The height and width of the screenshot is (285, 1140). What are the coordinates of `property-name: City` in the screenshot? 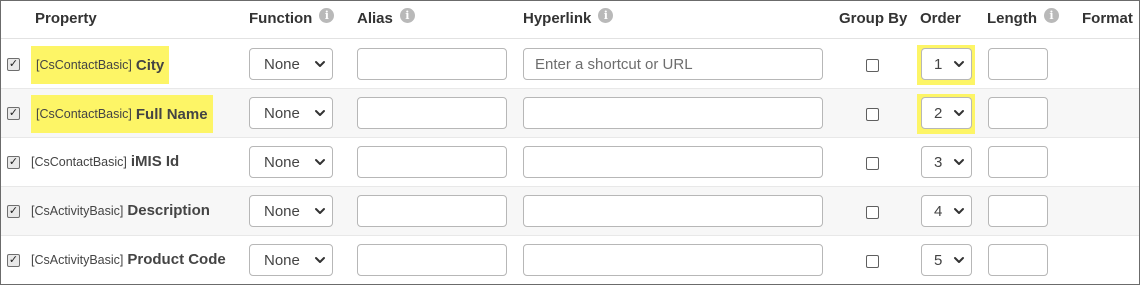 It's located at (150, 65).